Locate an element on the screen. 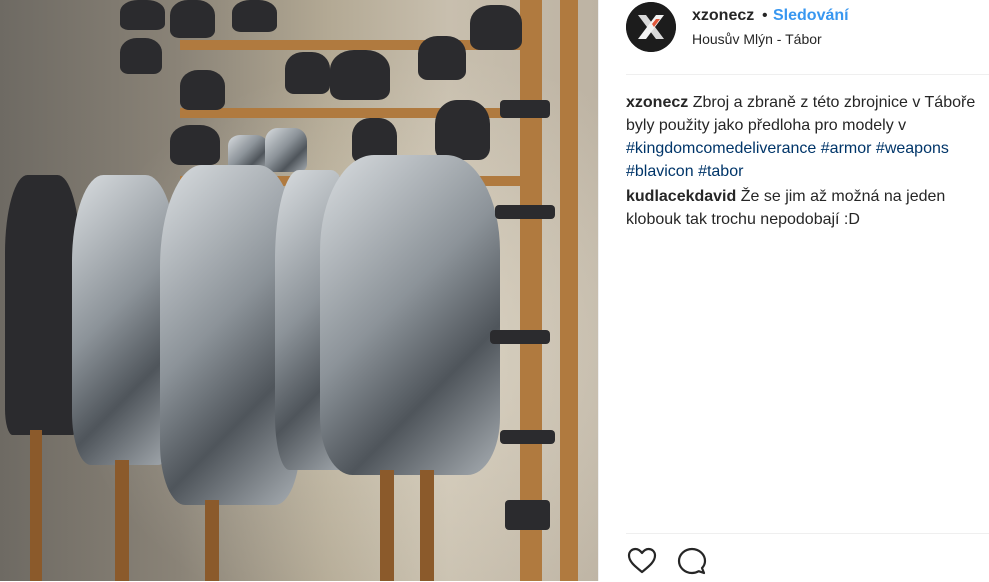 This screenshot has height=582, width=989. xzone-logo-icon is located at coordinates (651, 27).